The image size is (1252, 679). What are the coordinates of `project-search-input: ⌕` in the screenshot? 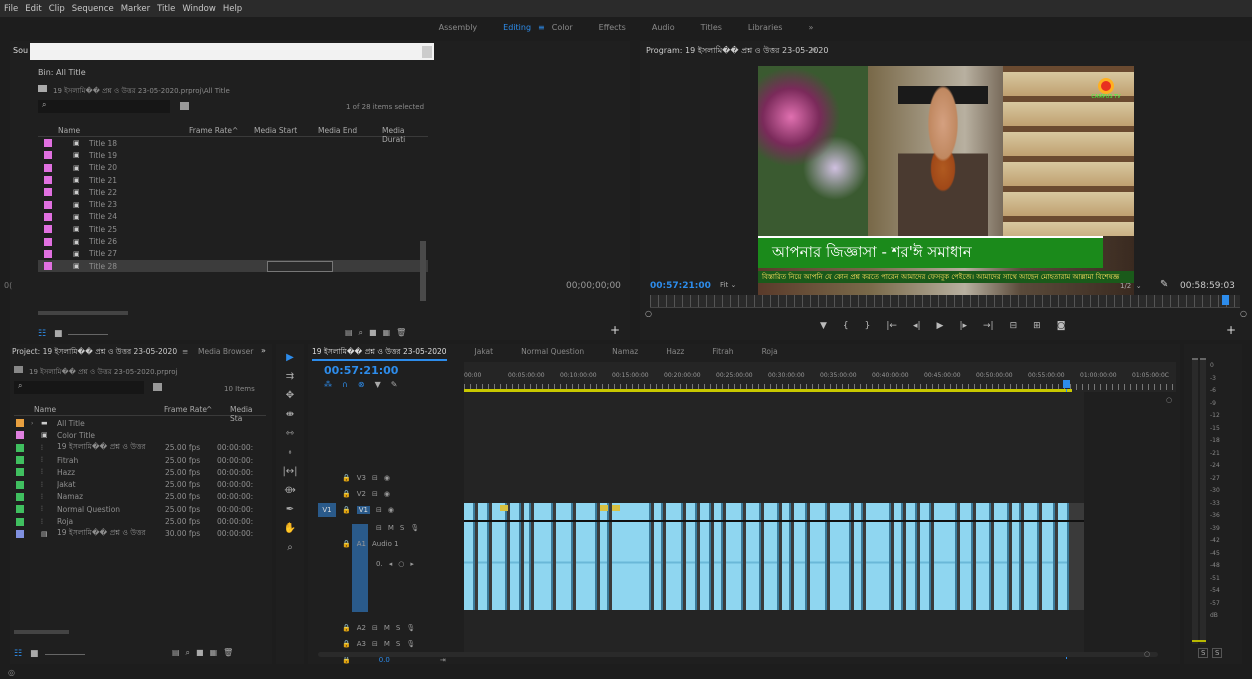 It's located at (79, 387).